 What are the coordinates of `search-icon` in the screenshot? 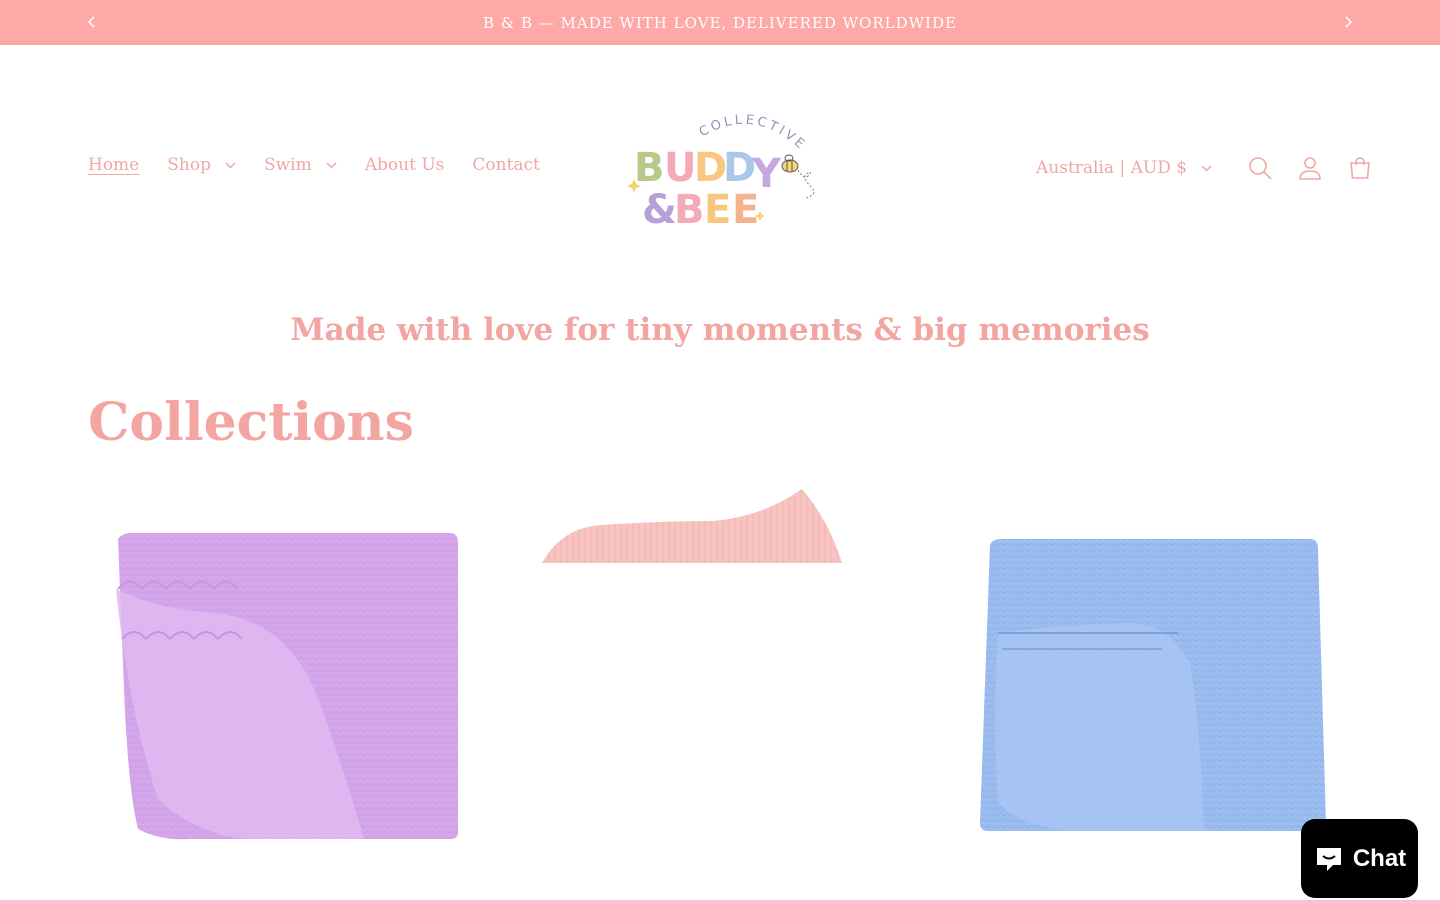 It's located at (1260, 168).